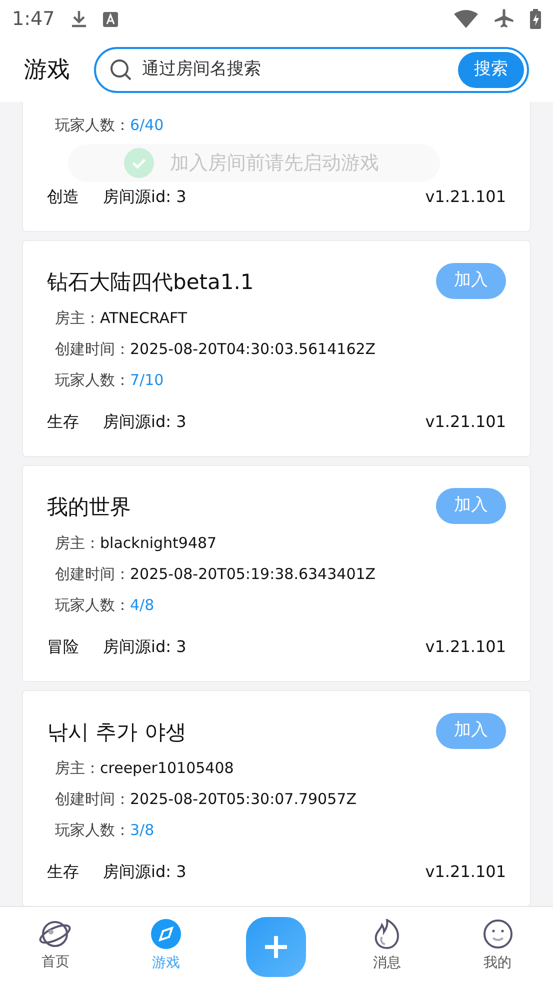 The height and width of the screenshot is (984, 553). What do you see at coordinates (504, 19) in the screenshot?
I see `airplane-icon` at bounding box center [504, 19].